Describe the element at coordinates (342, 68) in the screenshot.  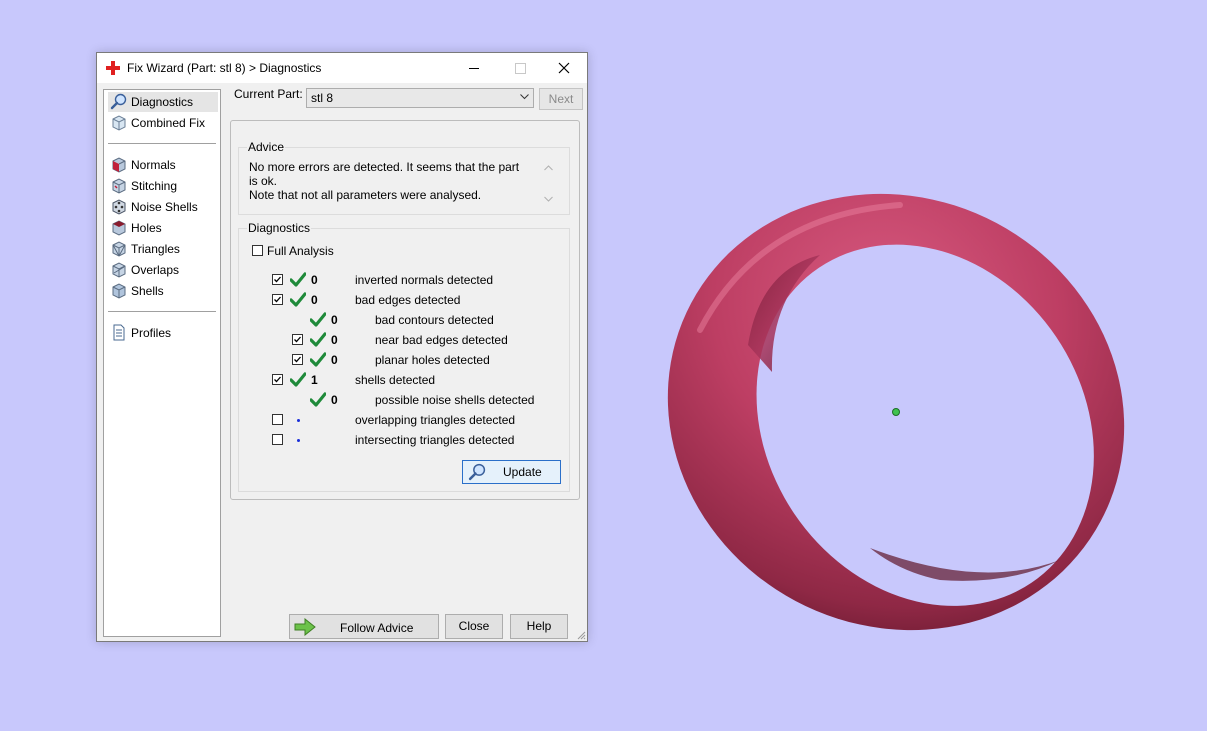
I see `title-bar: Fix Wizard (Part: stl 8) > Diagnostics` at that location.